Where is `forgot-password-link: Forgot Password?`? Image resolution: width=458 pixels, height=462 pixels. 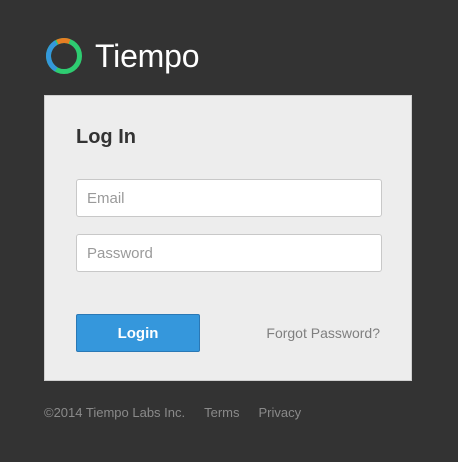
forgot-password-link: Forgot Password? is located at coordinates (323, 333).